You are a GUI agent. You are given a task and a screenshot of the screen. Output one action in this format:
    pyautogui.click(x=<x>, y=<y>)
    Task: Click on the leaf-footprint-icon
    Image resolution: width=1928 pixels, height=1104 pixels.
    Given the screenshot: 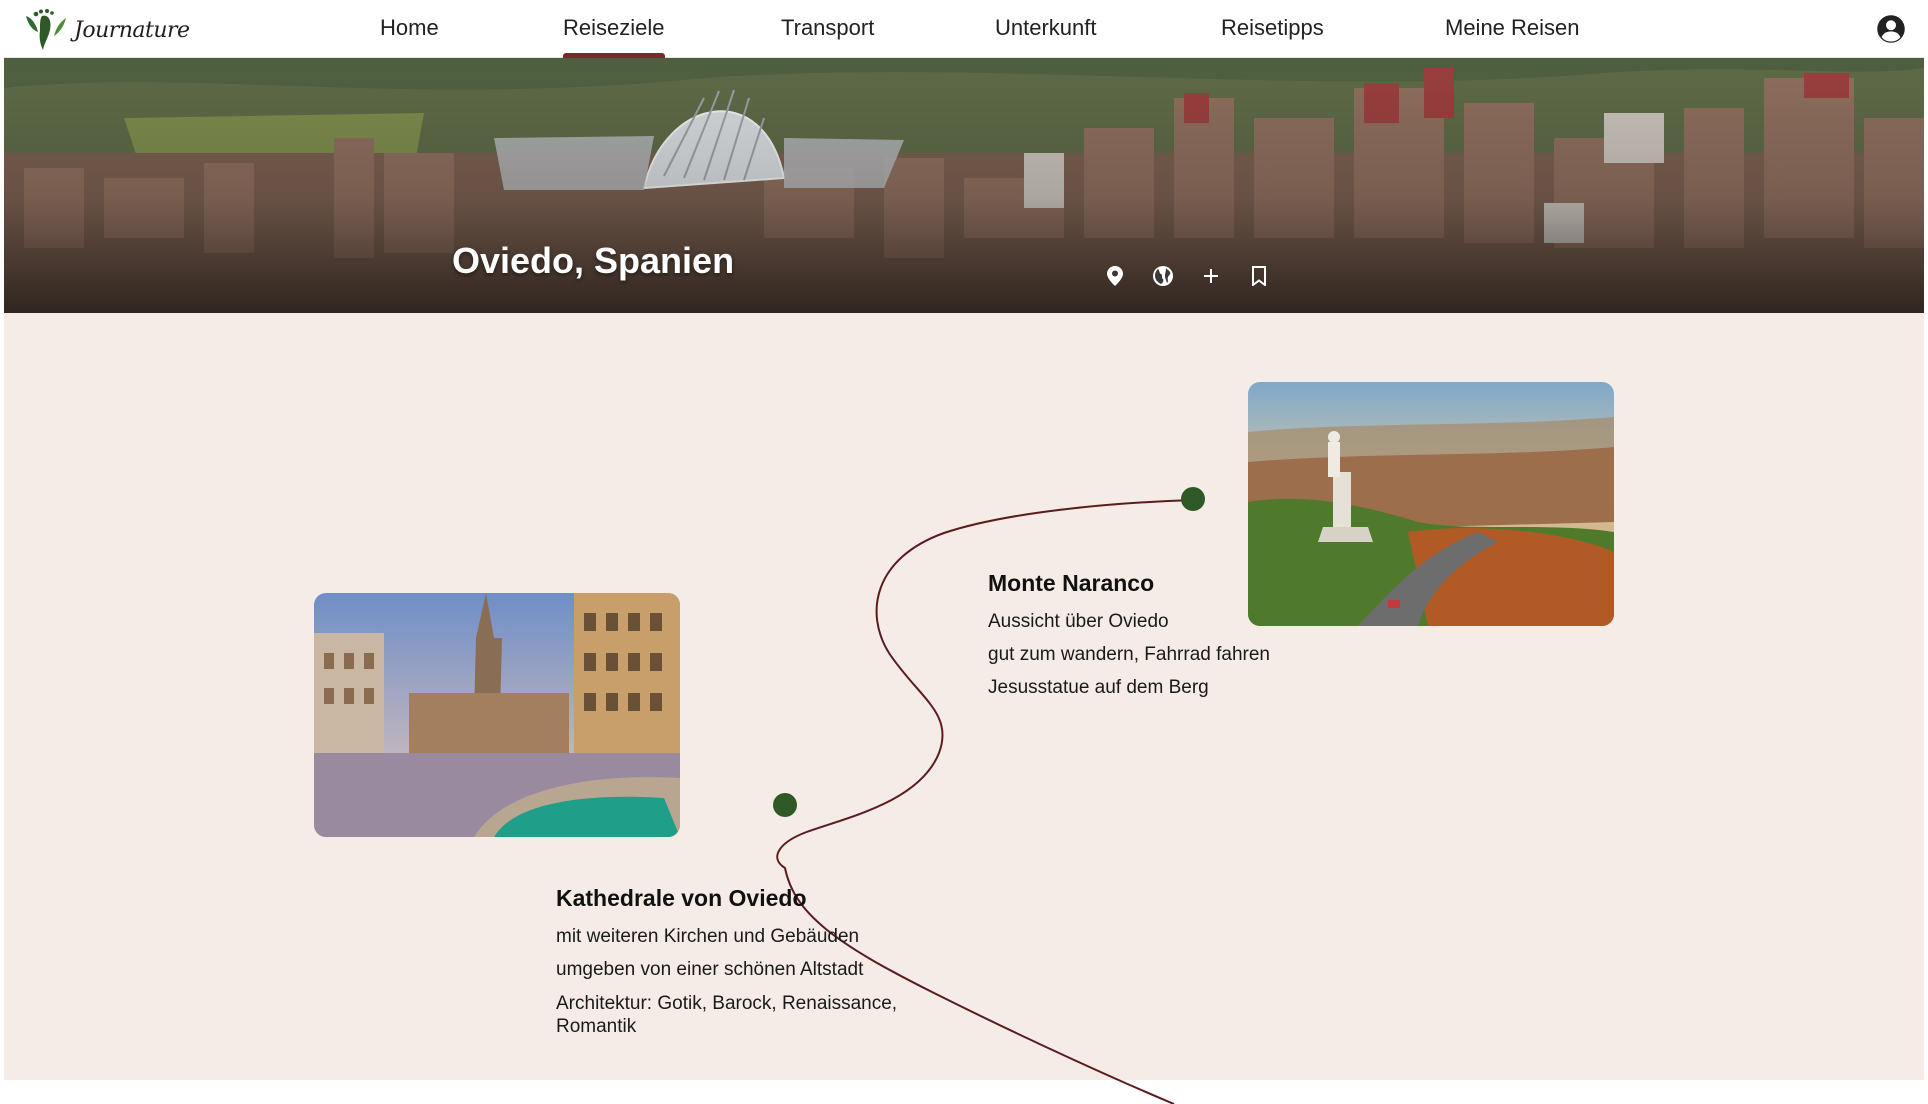 What is the action you would take?
    pyautogui.click(x=46, y=29)
    